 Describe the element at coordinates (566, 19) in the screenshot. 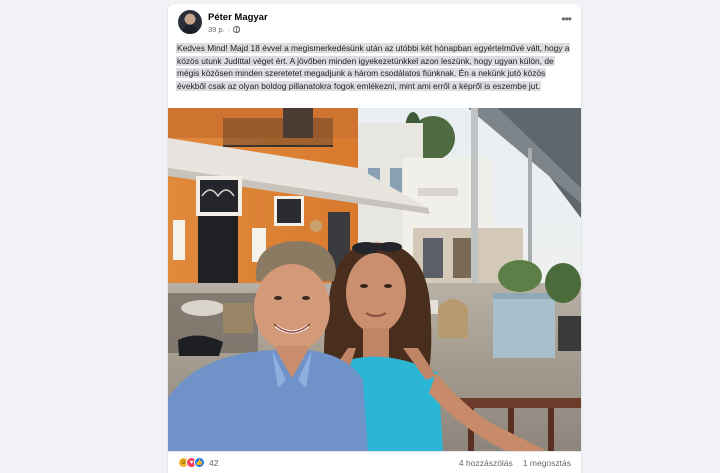

I see `more-icon: •••` at that location.